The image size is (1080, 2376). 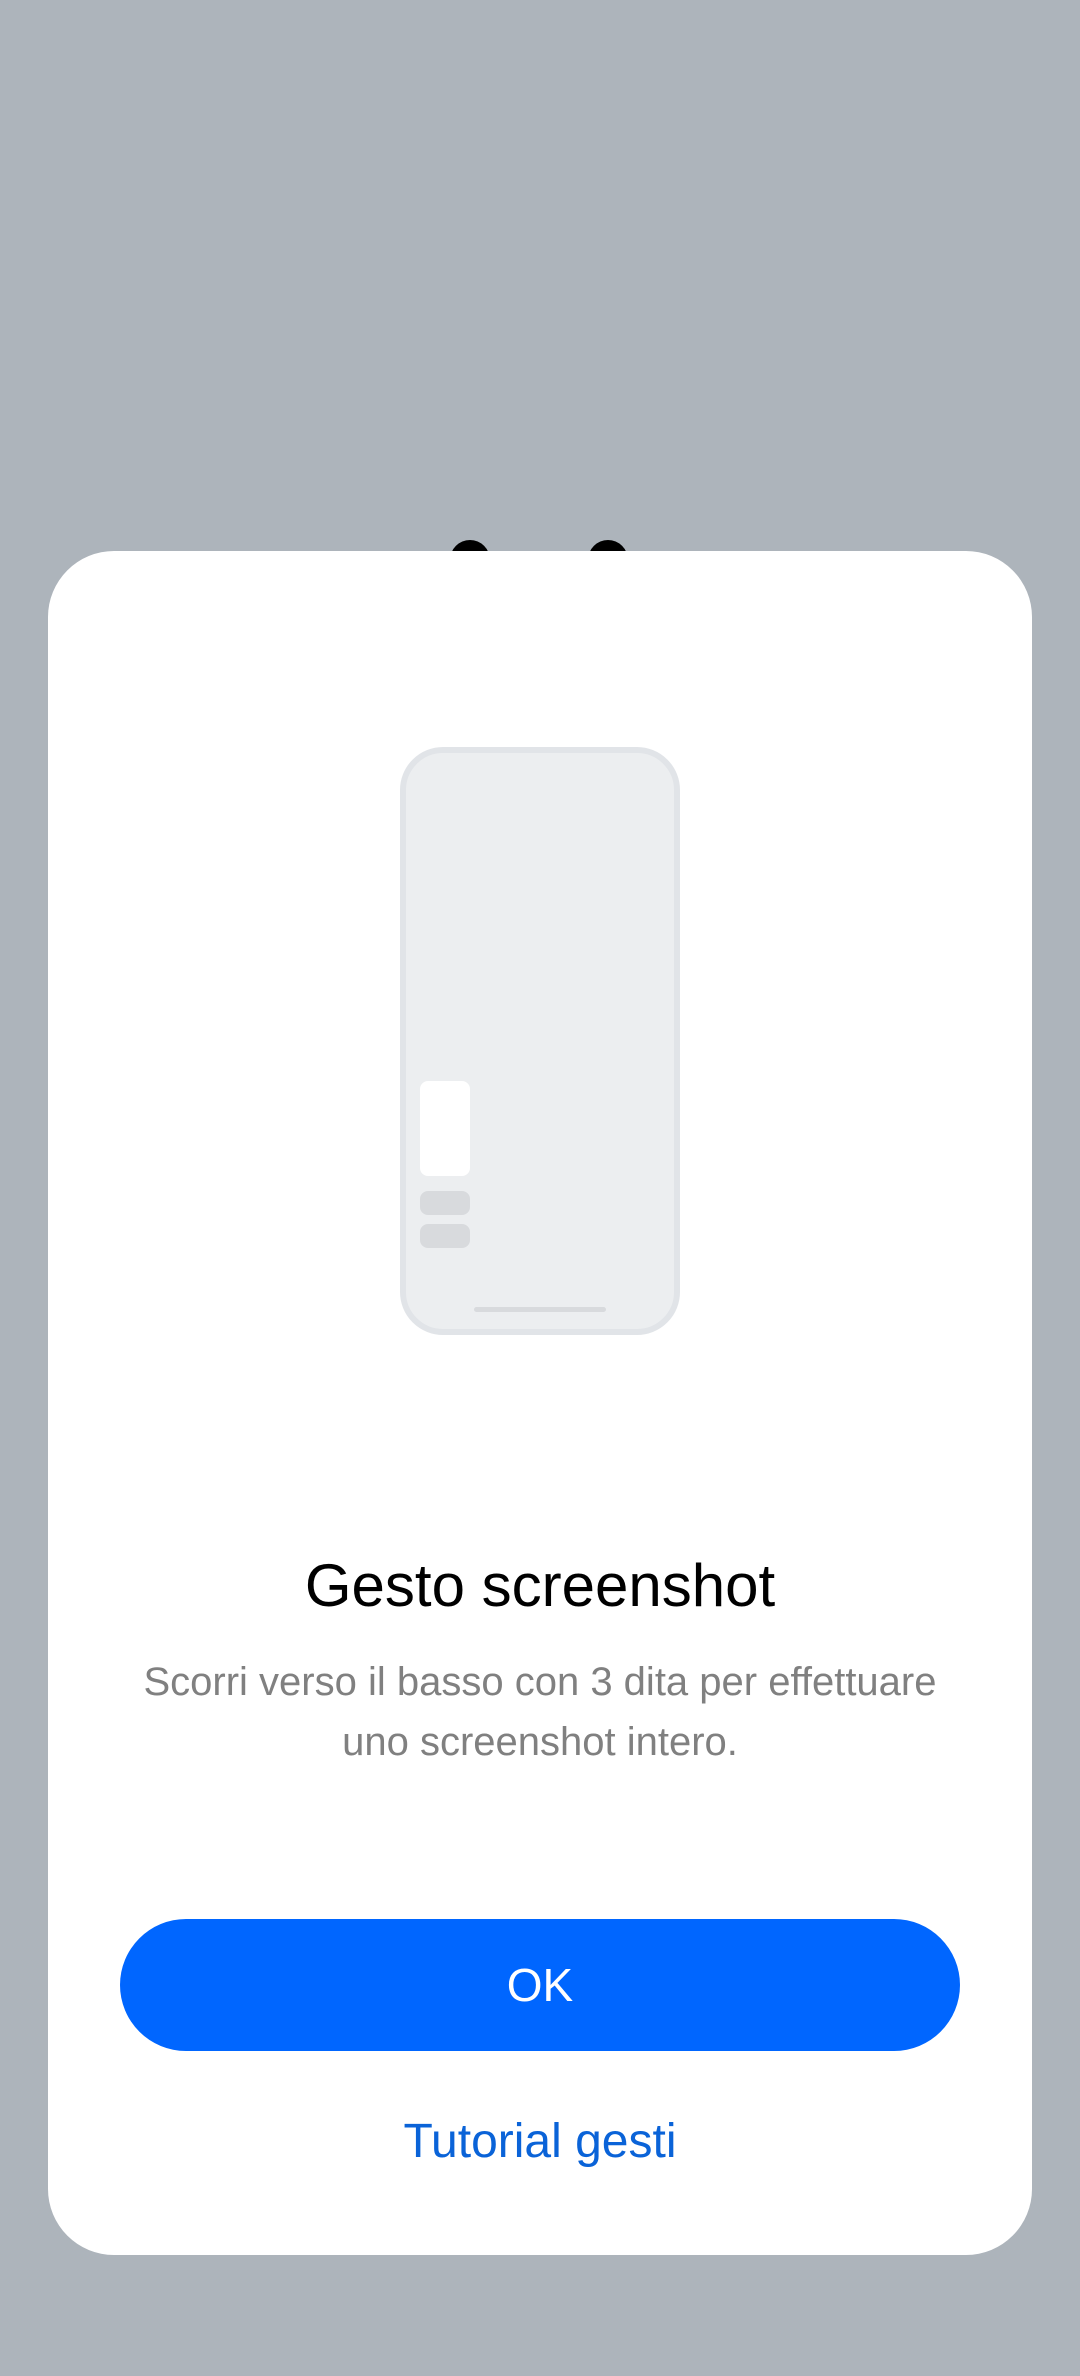 I want to click on phone-screenshot-gesture-illustration, so click(x=540, y=1041).